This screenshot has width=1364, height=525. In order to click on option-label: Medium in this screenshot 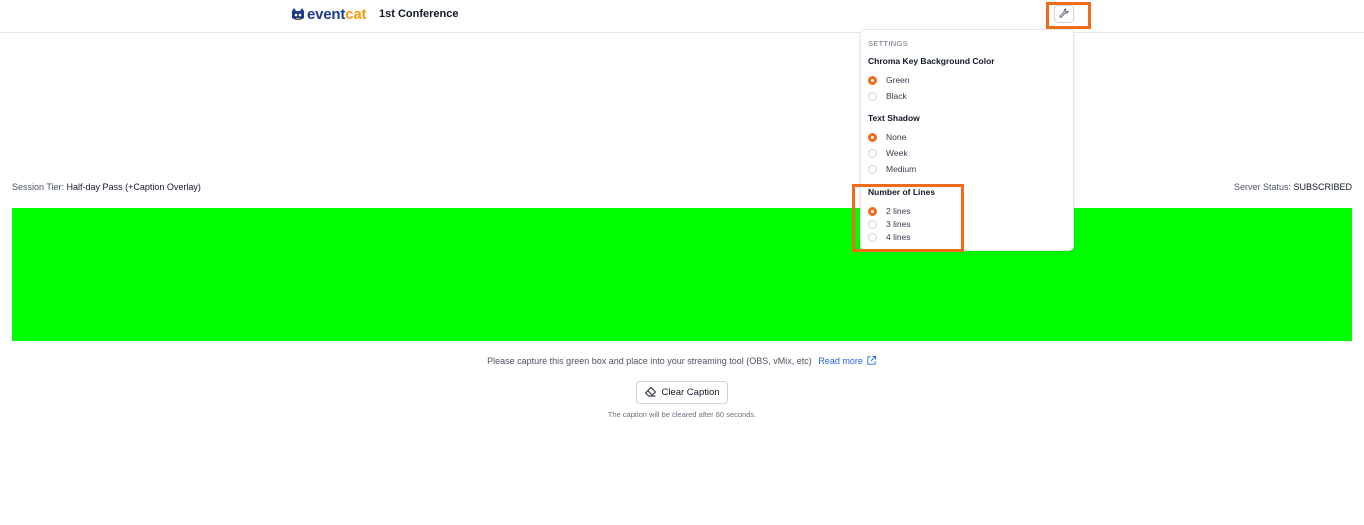, I will do `click(901, 169)`.